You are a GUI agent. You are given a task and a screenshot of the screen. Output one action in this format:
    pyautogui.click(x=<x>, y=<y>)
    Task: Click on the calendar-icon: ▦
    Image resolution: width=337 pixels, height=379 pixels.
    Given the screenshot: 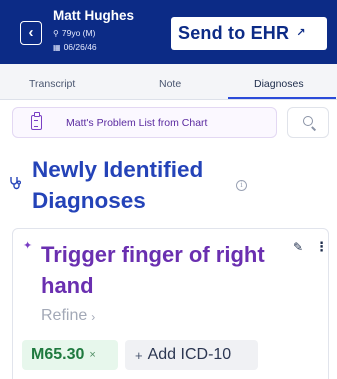 What is the action you would take?
    pyautogui.click(x=57, y=47)
    